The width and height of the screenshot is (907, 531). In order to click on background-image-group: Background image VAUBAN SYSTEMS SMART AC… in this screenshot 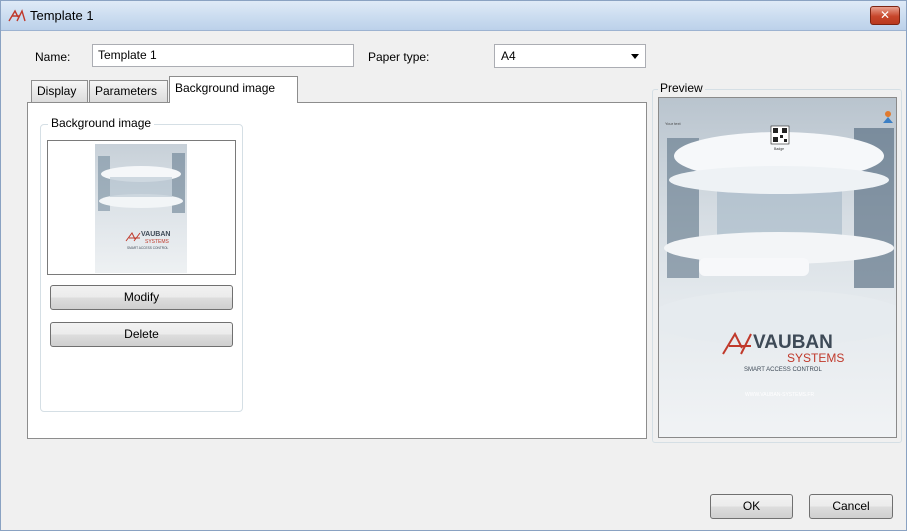, I will do `click(141, 264)`.